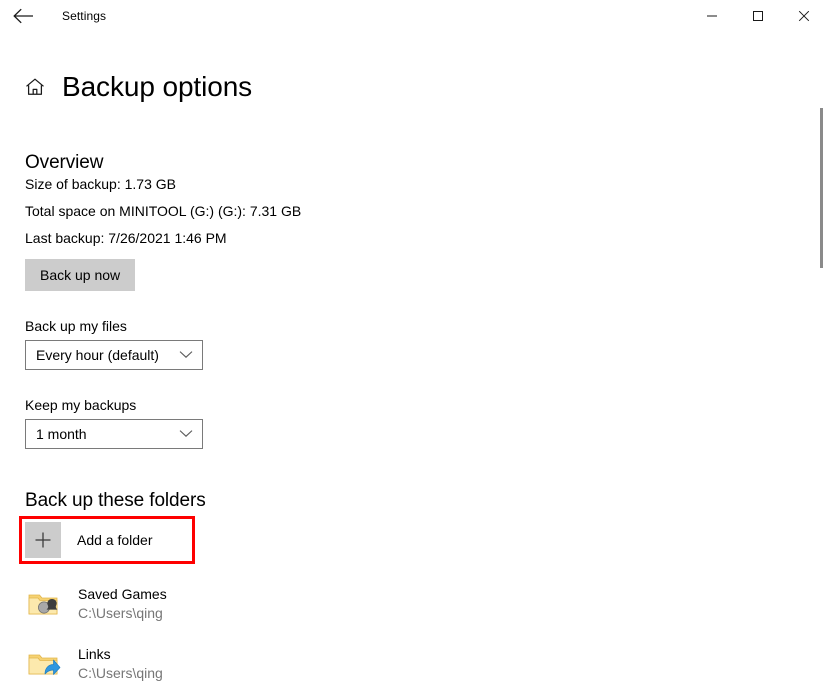  Describe the element at coordinates (120, 654) in the screenshot. I see `folder-name: Links` at that location.